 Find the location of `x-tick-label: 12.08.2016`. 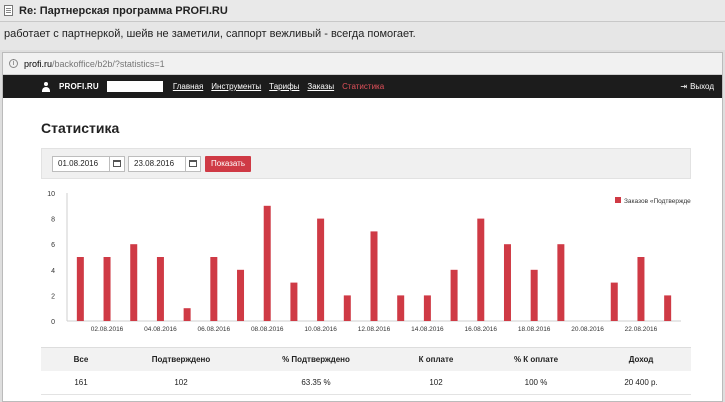

x-tick-label: 12.08.2016 is located at coordinates (374, 329).